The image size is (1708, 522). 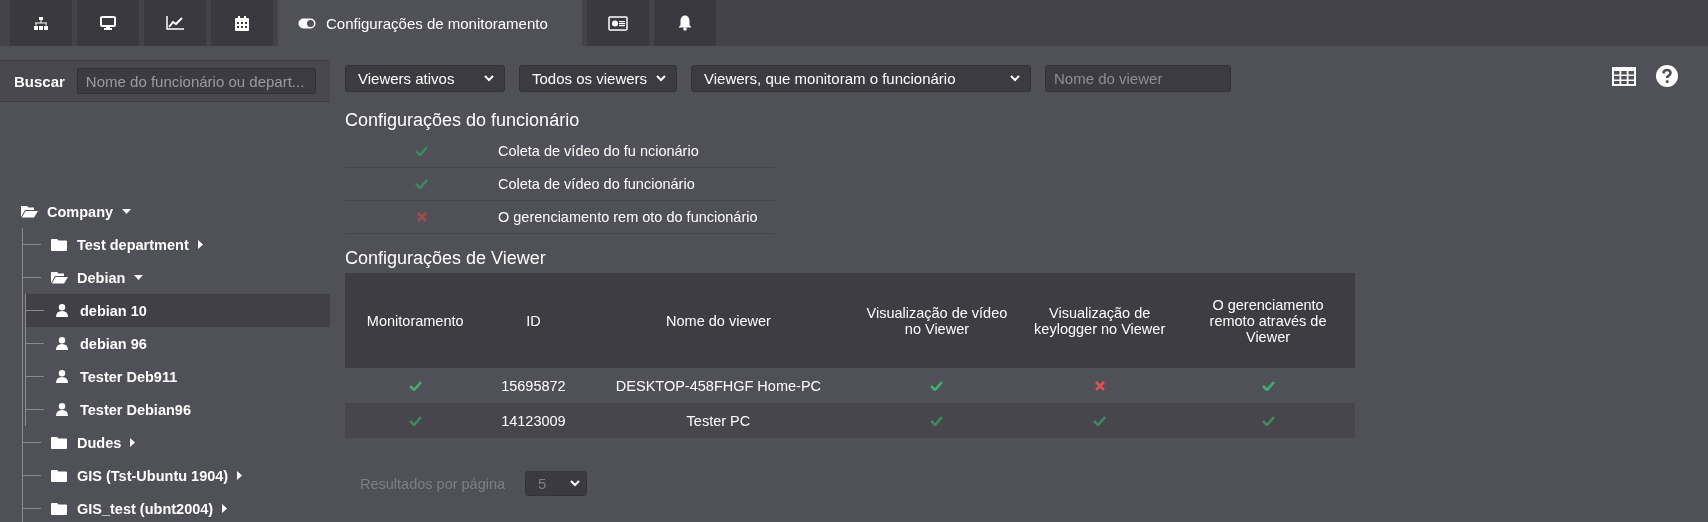 I want to click on id-card-icon, so click(x=617, y=23).